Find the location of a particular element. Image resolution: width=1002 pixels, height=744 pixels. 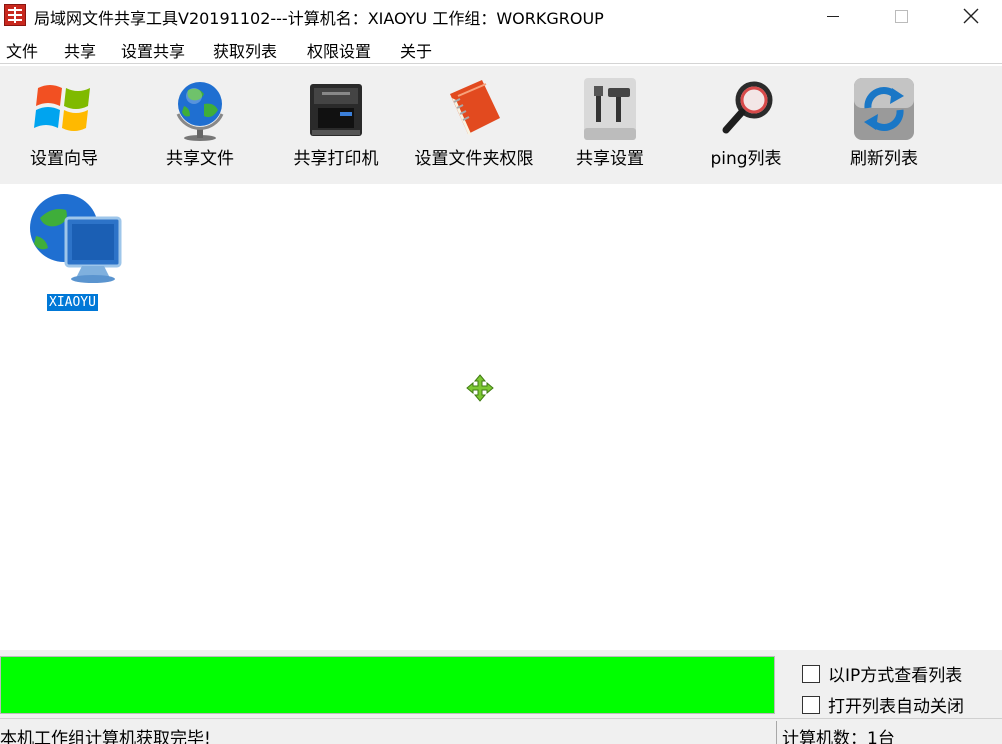

folder-permissions-label: 设置文件夹权限 is located at coordinates (474, 159).